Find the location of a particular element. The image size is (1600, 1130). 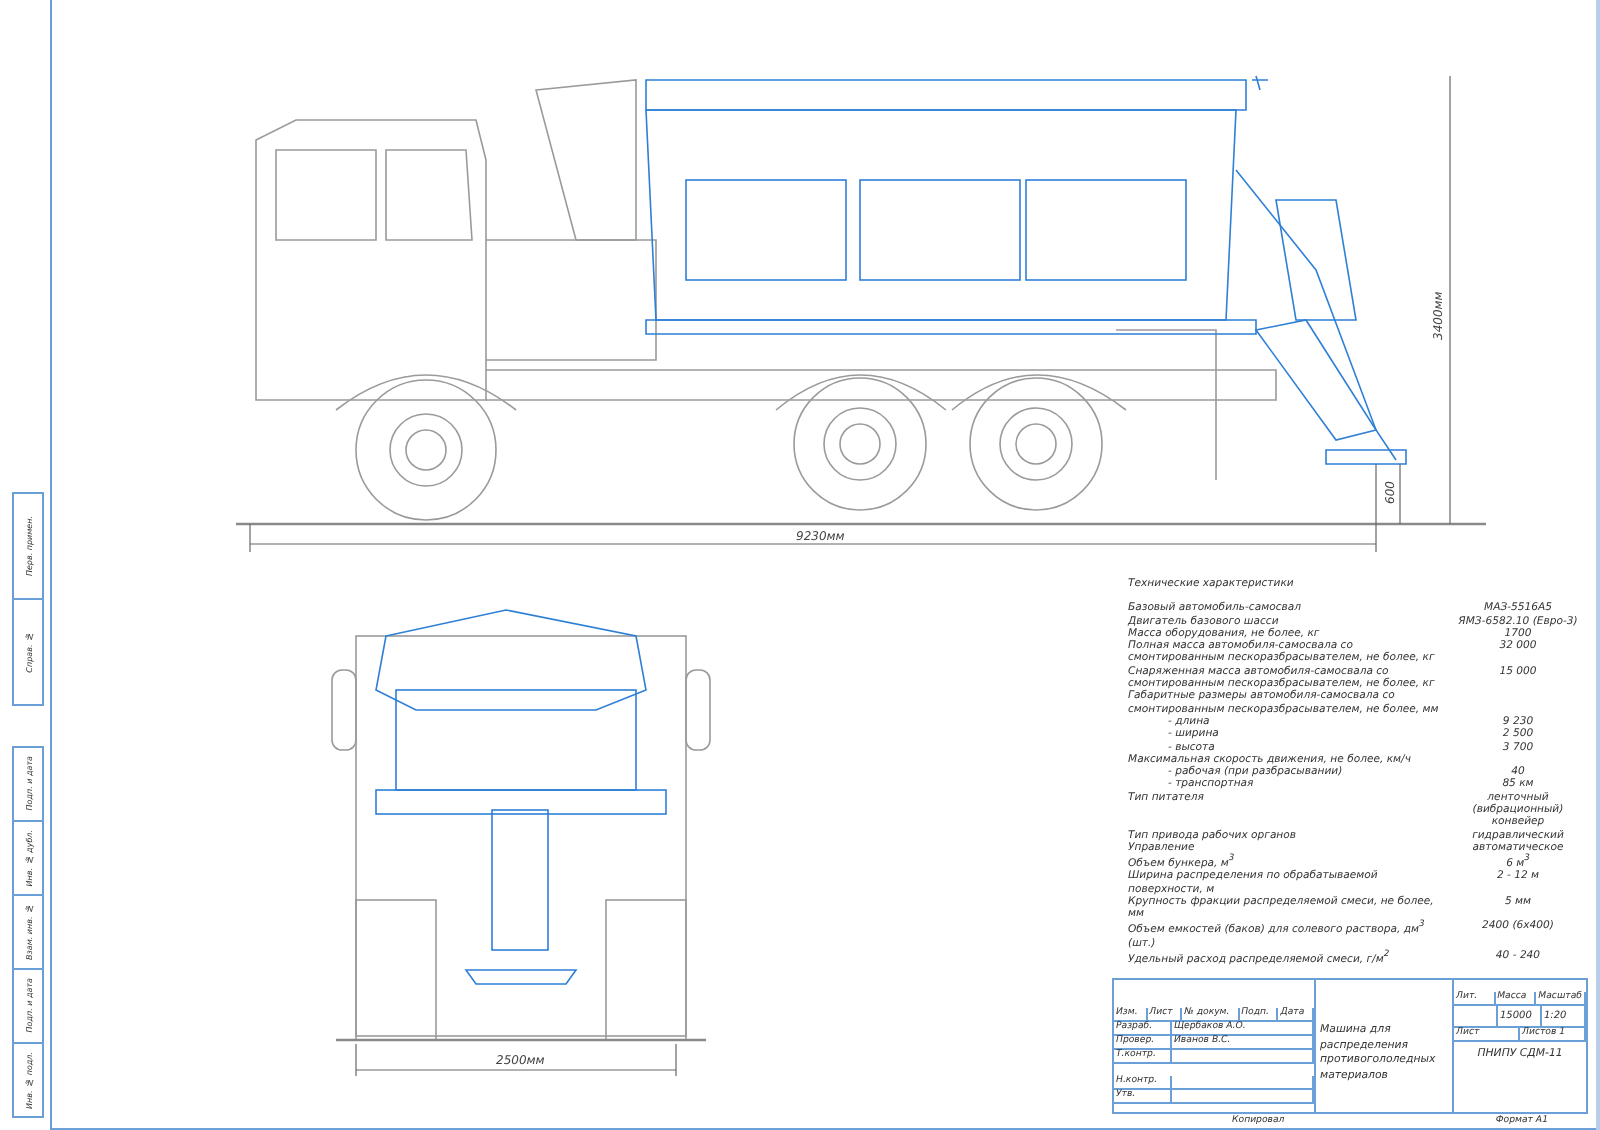

clearance-dimension-line is located at coordinates (1400, 494).